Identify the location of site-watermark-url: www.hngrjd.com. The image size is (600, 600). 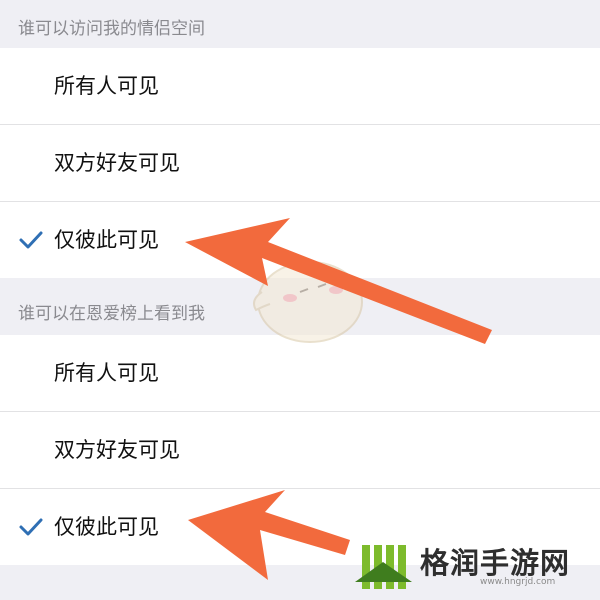
(518, 582).